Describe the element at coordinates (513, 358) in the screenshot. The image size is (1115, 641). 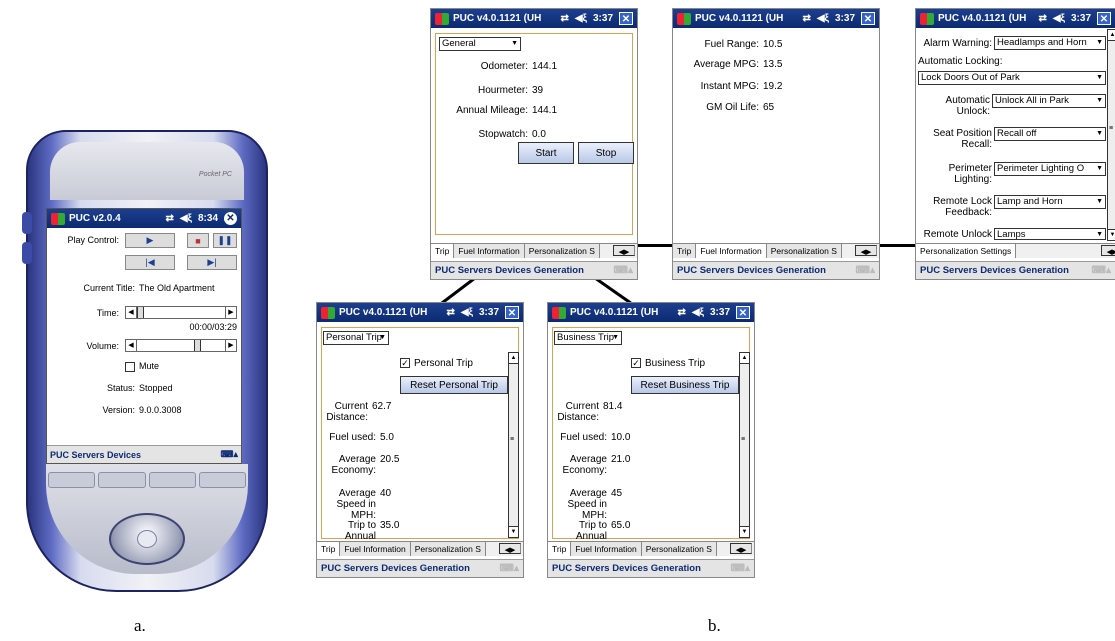
I see `scroll-up-arrow-icon: ▲` at that location.